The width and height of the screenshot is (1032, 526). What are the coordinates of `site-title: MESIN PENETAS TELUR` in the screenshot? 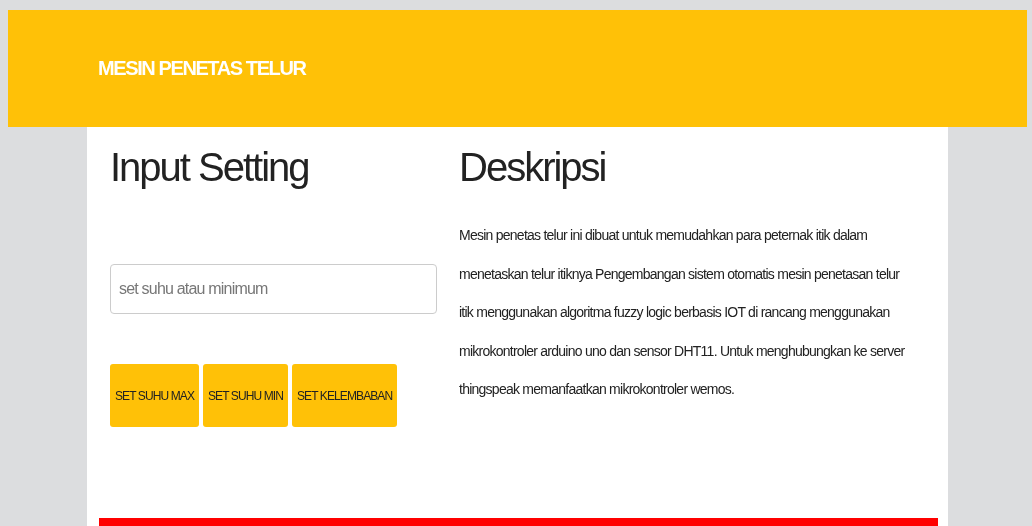 It's located at (202, 68).